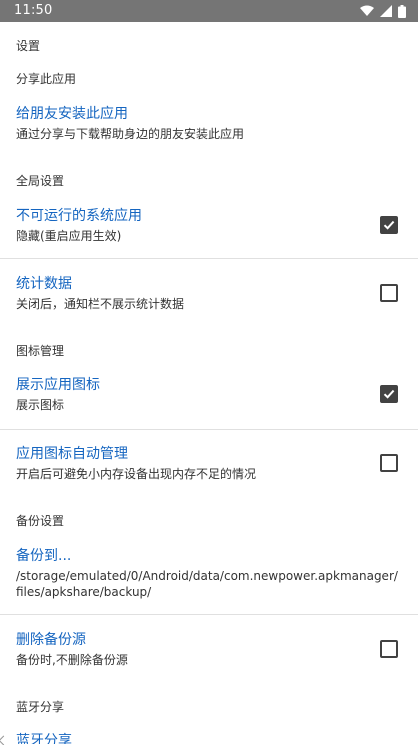 The width and height of the screenshot is (418, 745). I want to click on delete-source-checkbox, so click(389, 649).